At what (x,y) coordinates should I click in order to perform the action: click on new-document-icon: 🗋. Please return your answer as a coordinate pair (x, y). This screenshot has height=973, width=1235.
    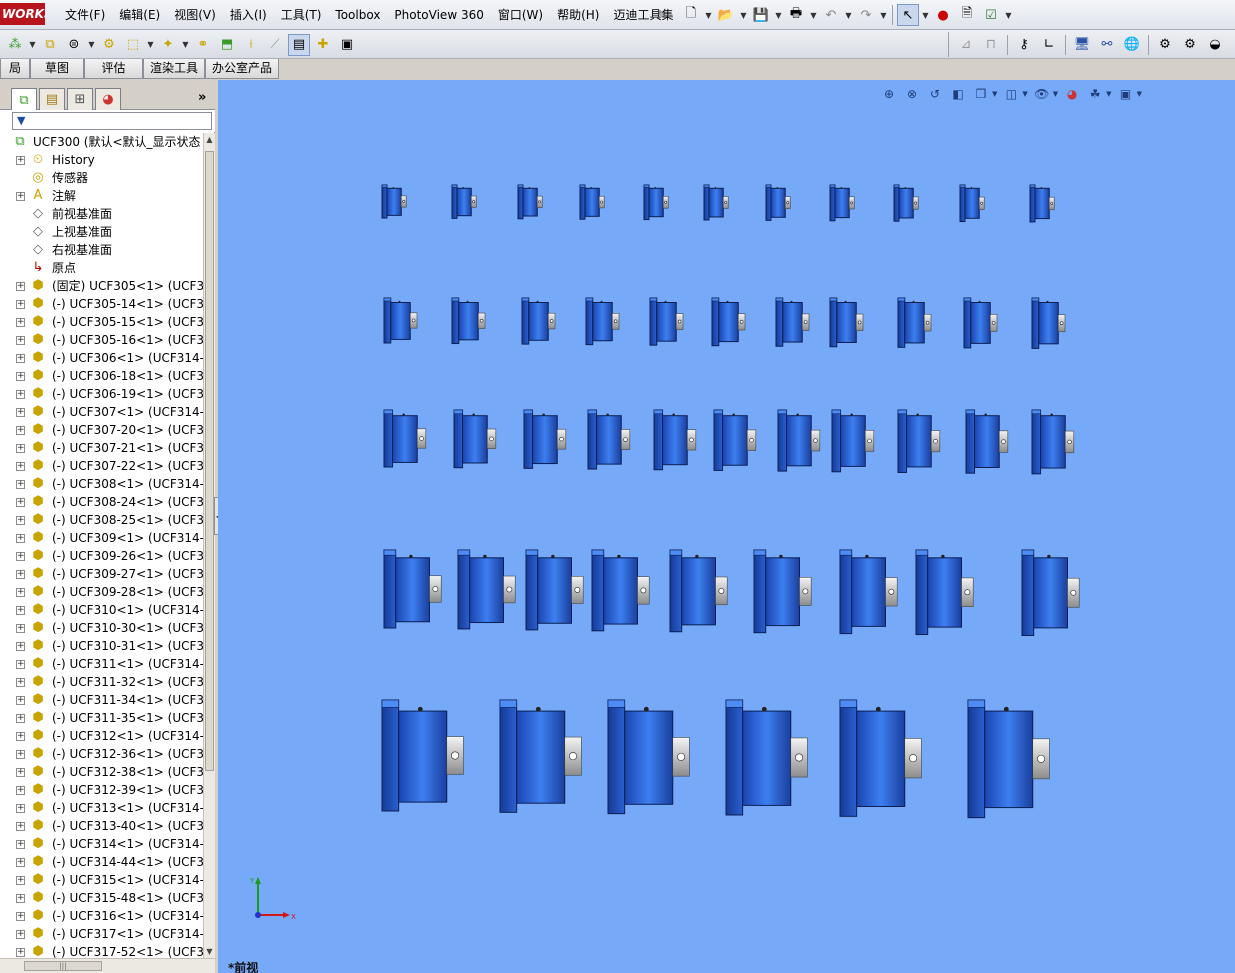
    Looking at the image, I should click on (691, 15).